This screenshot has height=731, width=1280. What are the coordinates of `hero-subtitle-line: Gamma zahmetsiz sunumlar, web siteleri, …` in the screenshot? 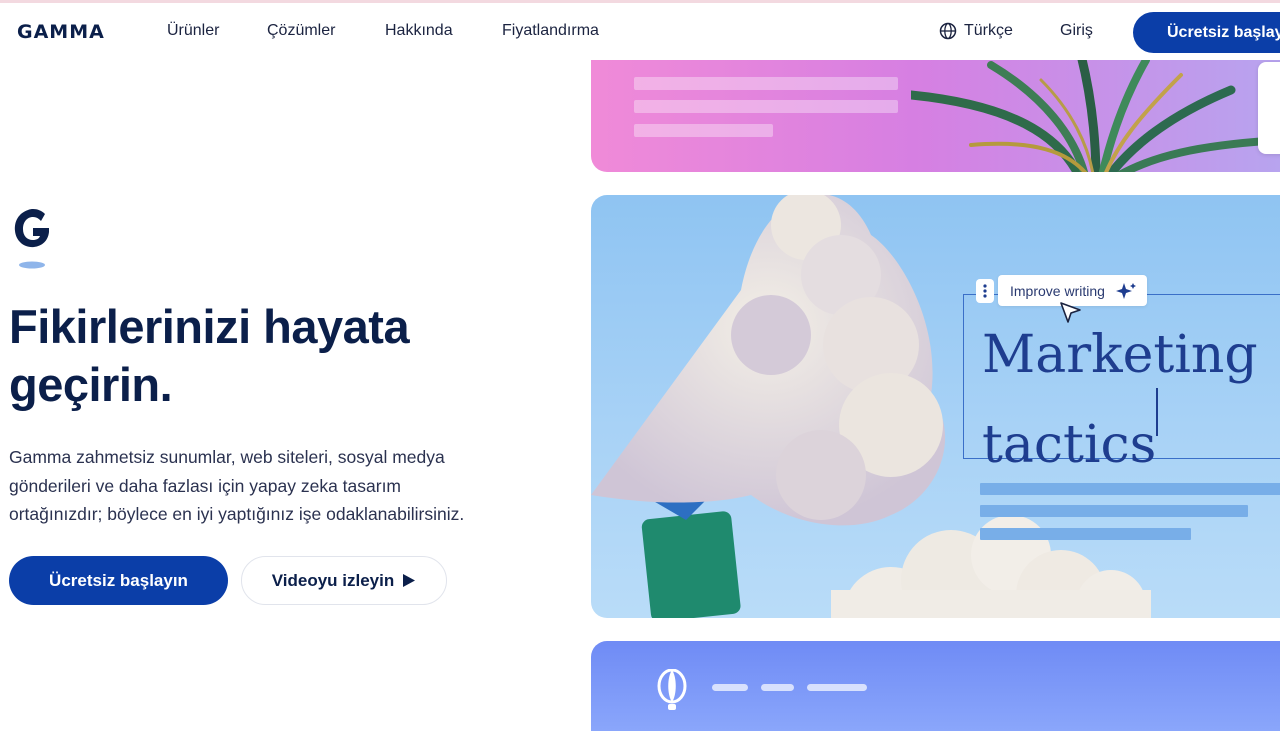 It's located at (227, 457).